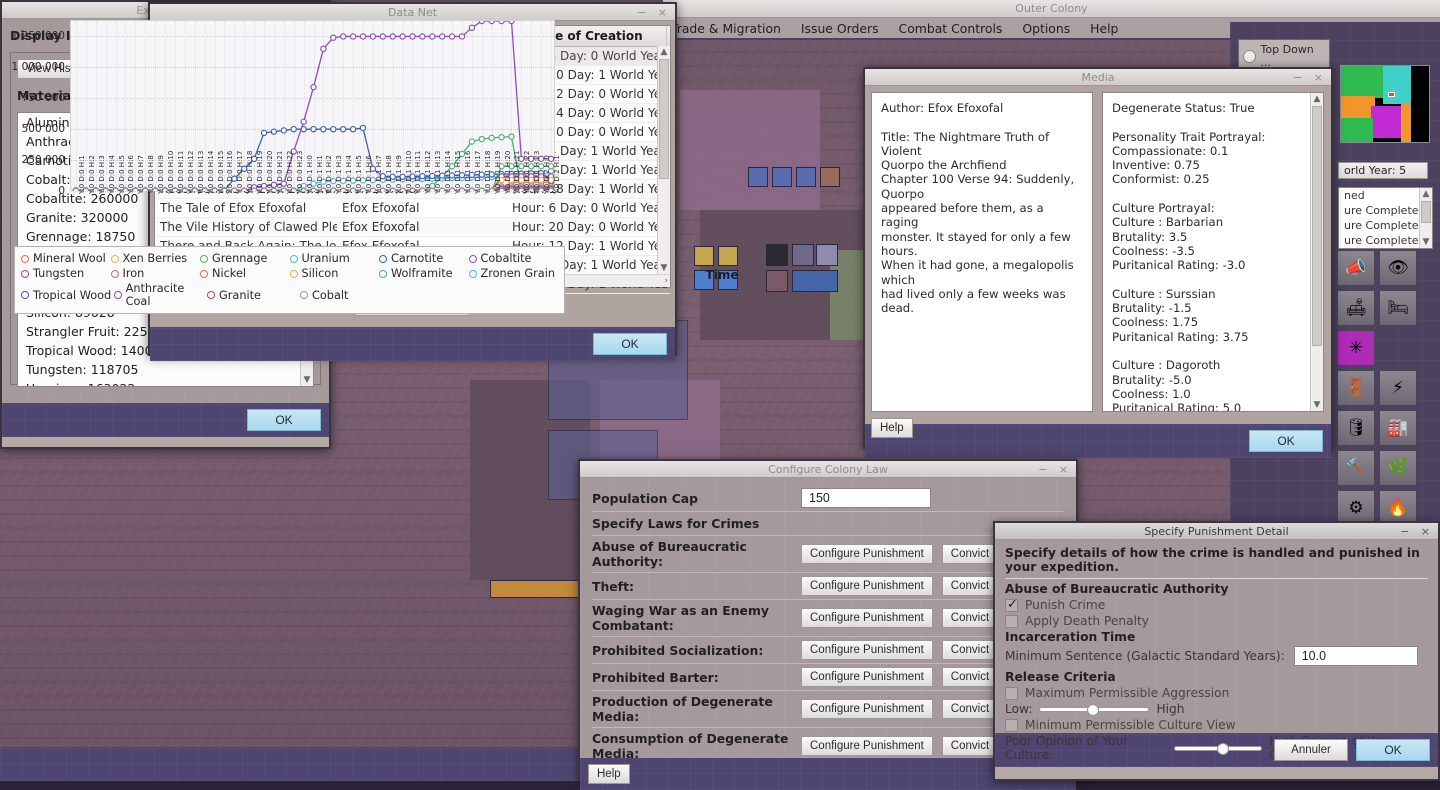 Image resolution: width=1440 pixels, height=790 pixels. Describe the element at coordinates (165, 369) in the screenshot. I see `list-item: Tungsten: 118705` at that location.